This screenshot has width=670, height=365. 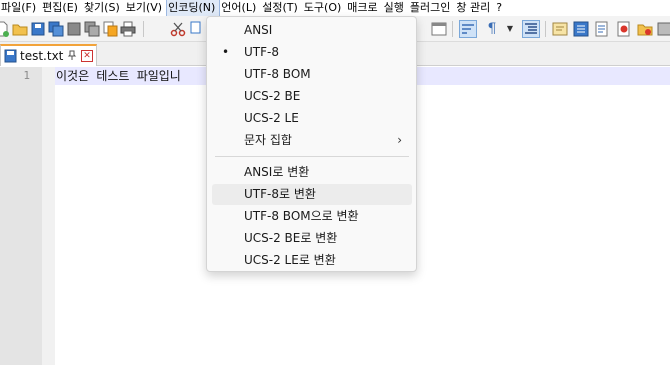 I want to click on record-macro-icon, so click(x=645, y=29).